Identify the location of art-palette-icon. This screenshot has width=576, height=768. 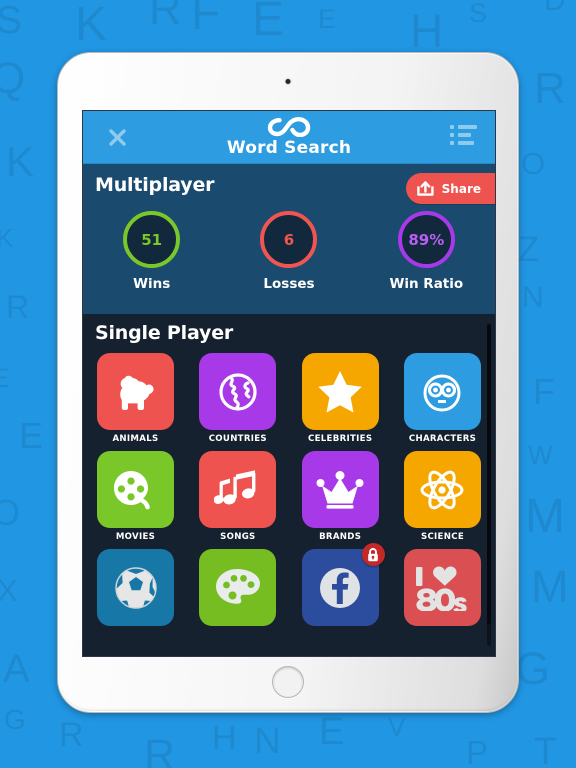
(238, 588).